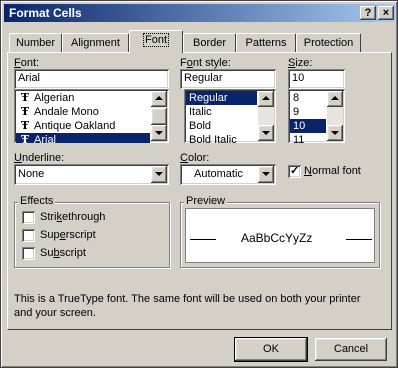  I want to click on strikethrough-checkbox, so click(28, 217).